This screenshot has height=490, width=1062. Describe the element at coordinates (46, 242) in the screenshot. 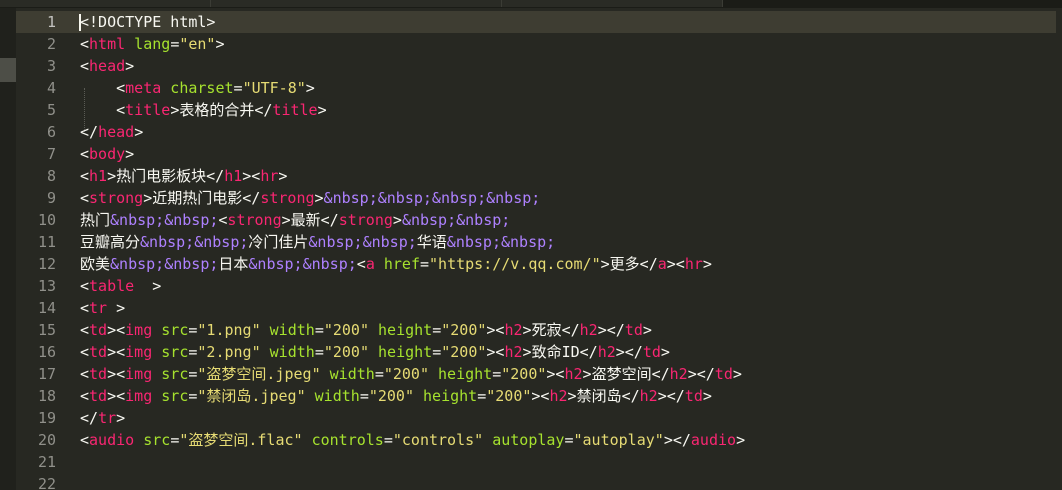

I see `line-number: 11` at that location.